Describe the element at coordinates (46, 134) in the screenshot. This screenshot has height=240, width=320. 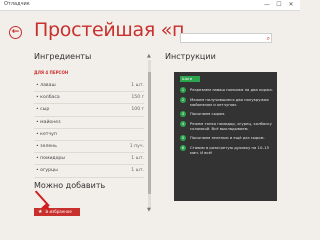
I see `ingredient-name: • кетчуп` at that location.